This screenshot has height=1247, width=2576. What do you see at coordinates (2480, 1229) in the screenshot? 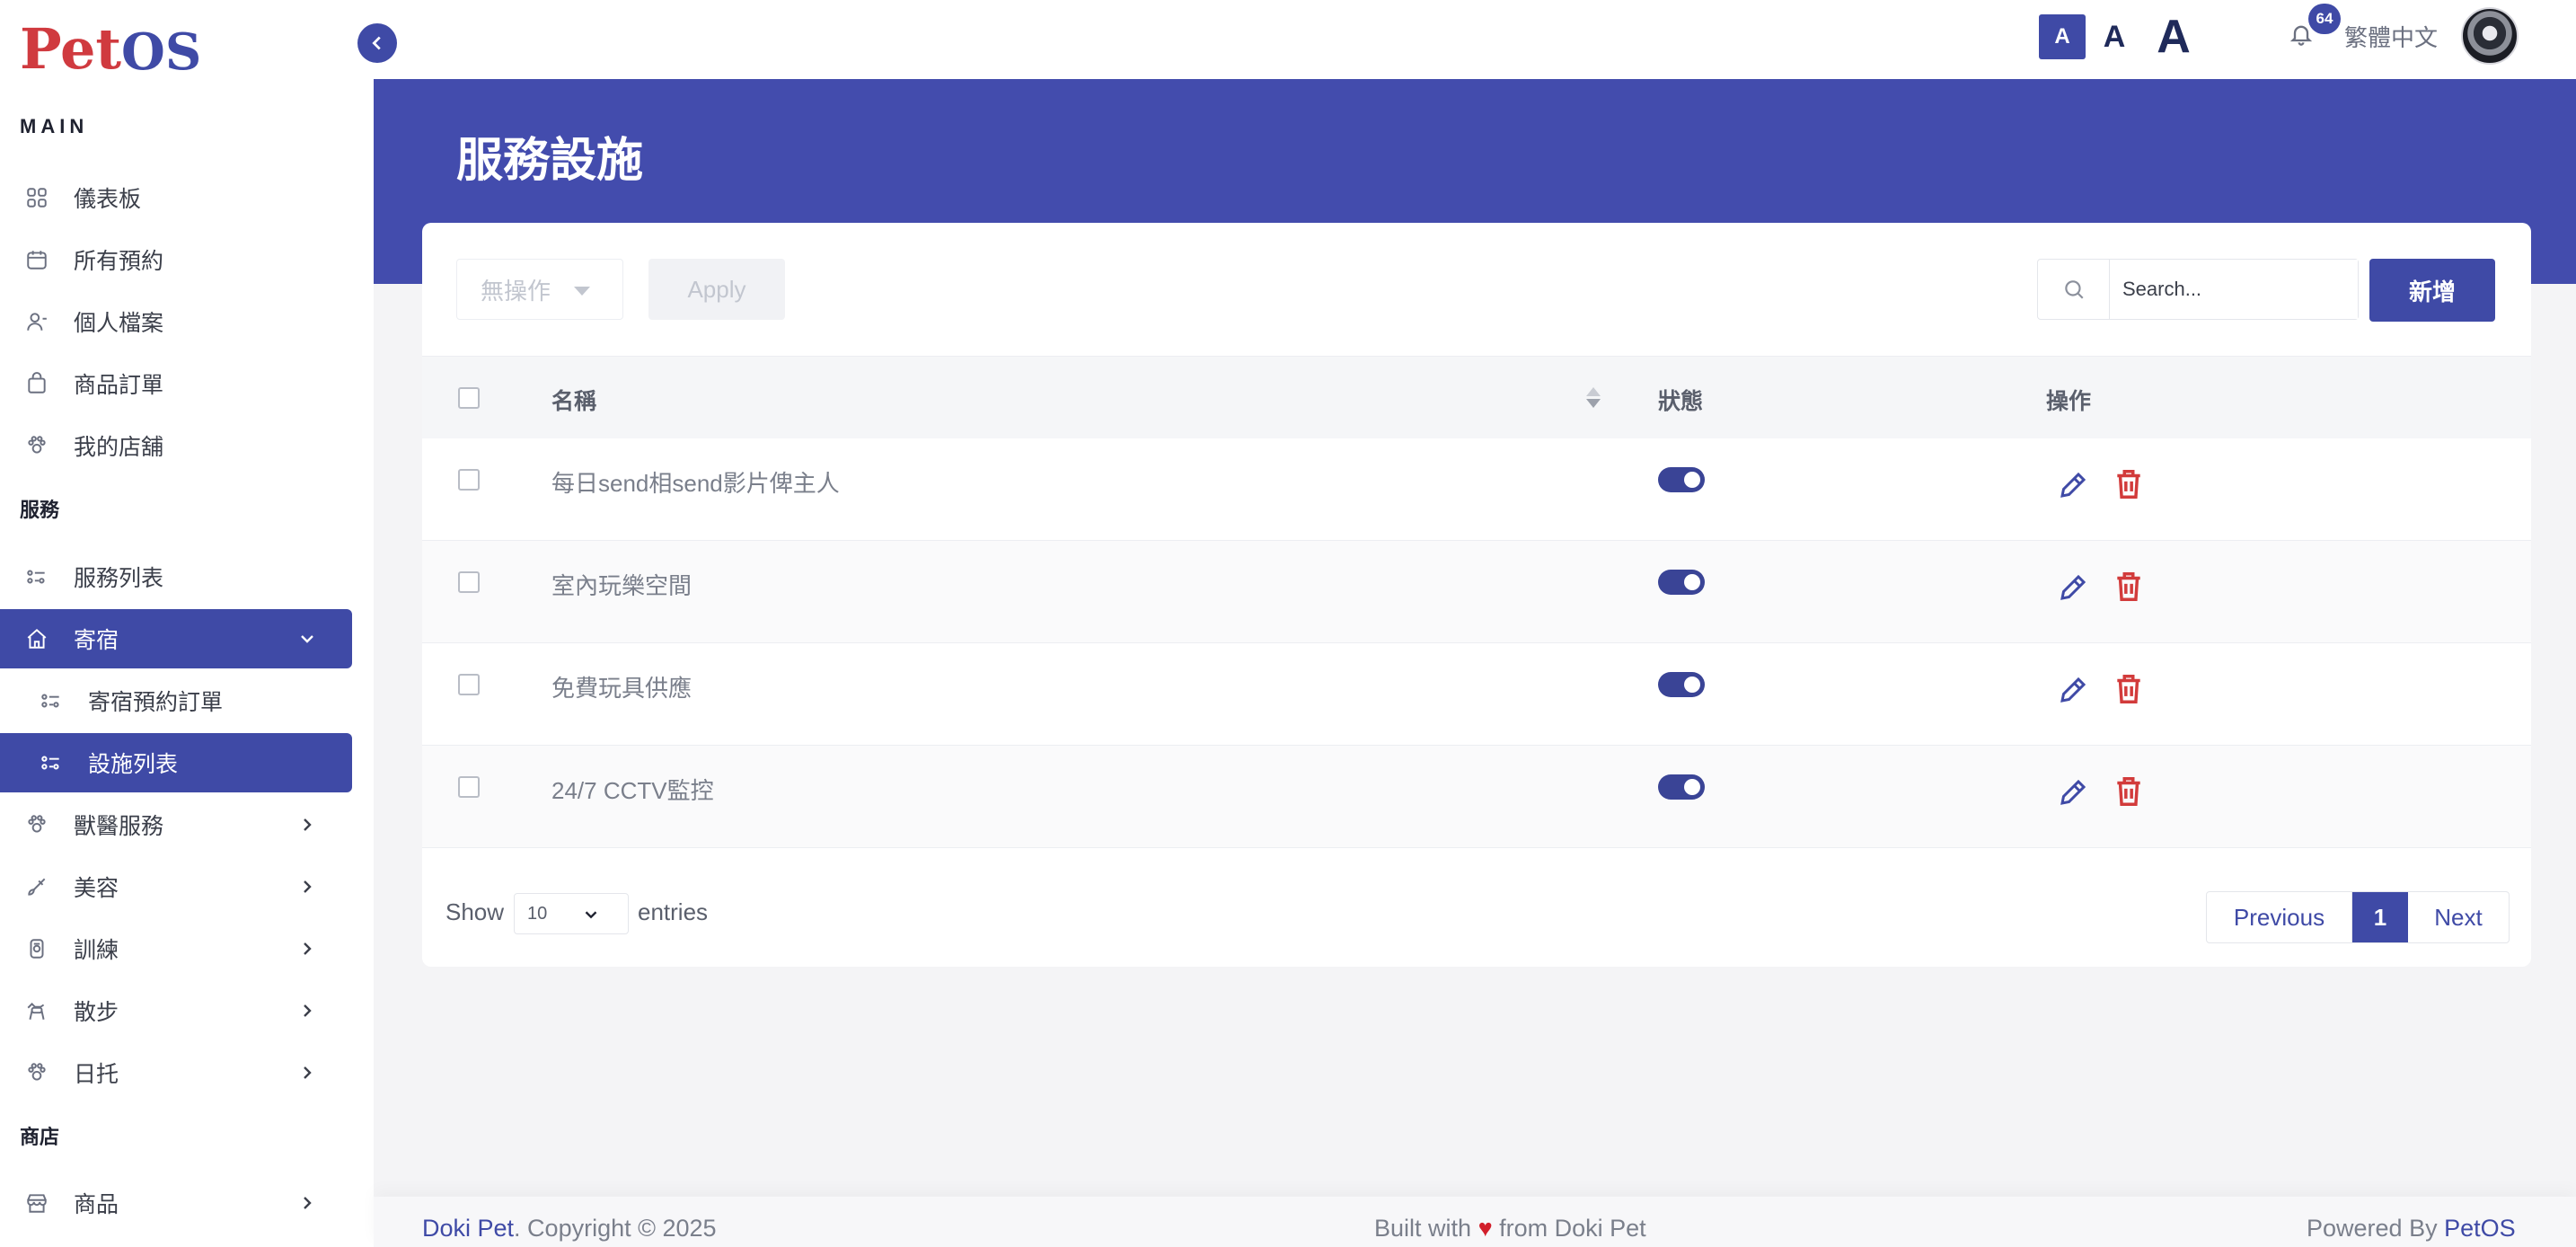
I see `footer-petos-link: PetOS` at bounding box center [2480, 1229].